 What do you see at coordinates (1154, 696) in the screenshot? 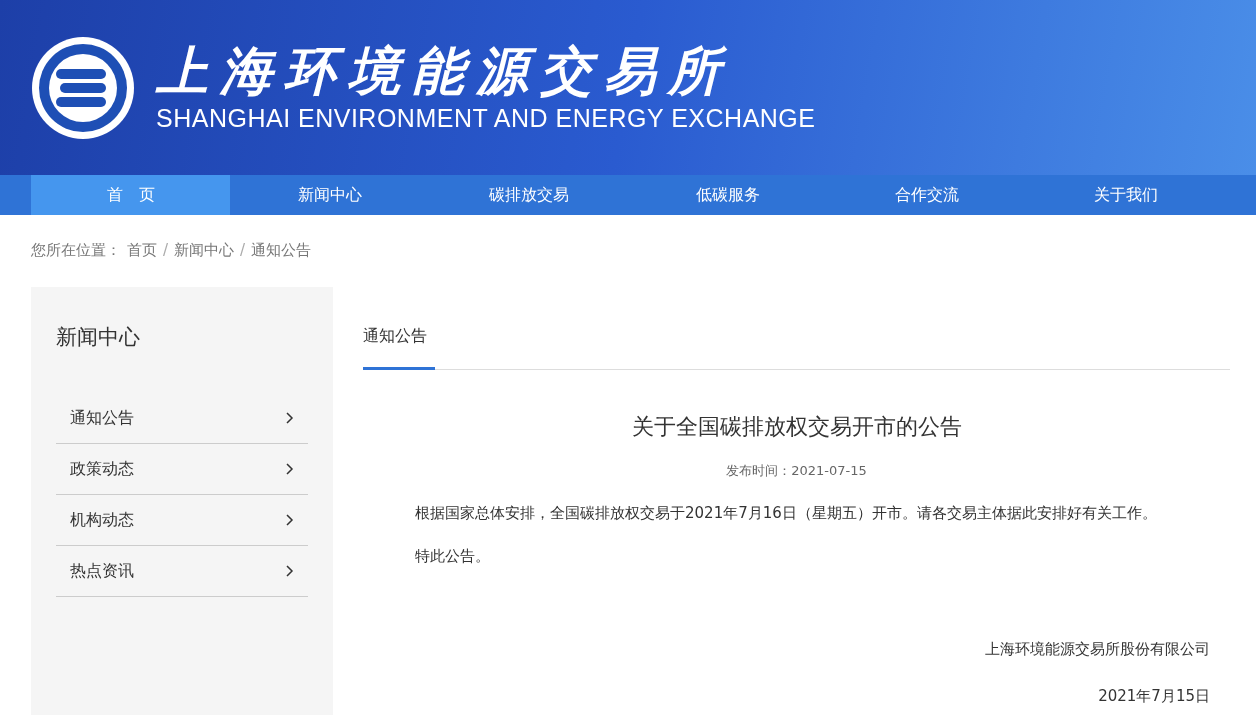
I see `signed-date: 2021年7月15日` at bounding box center [1154, 696].